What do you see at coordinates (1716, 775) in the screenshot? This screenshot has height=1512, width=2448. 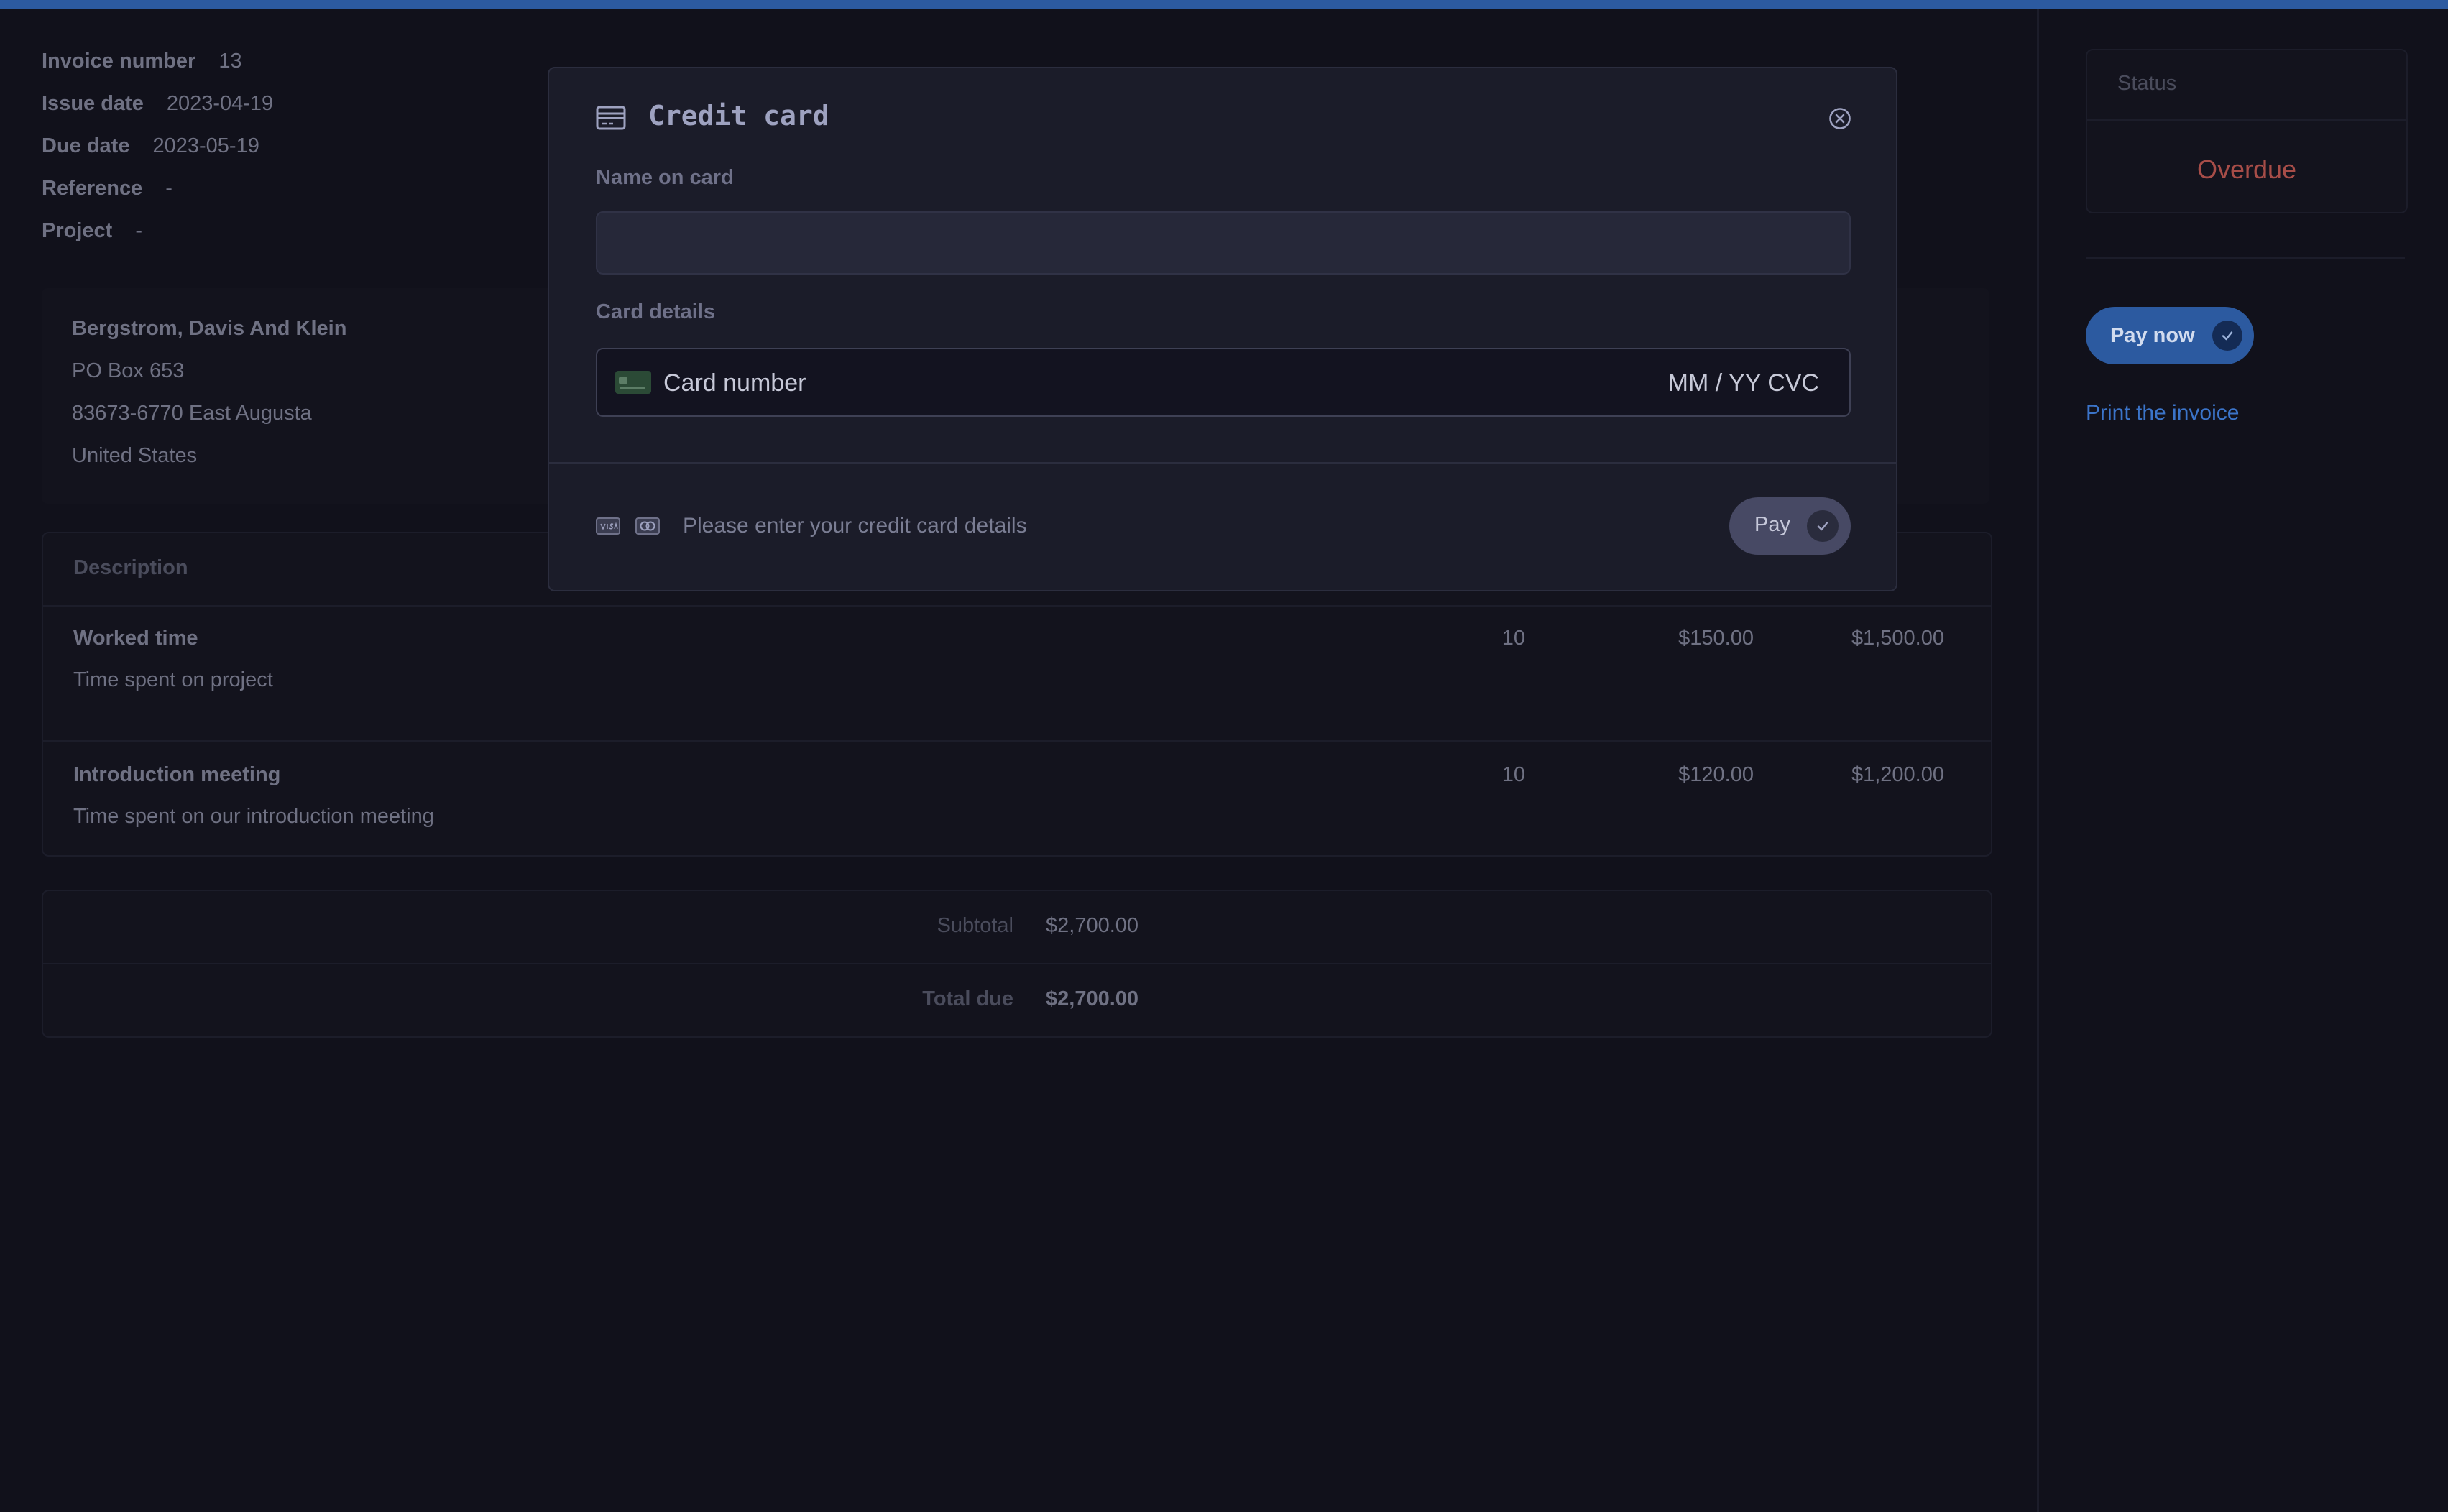 I see `item-price: $120.00` at bounding box center [1716, 775].